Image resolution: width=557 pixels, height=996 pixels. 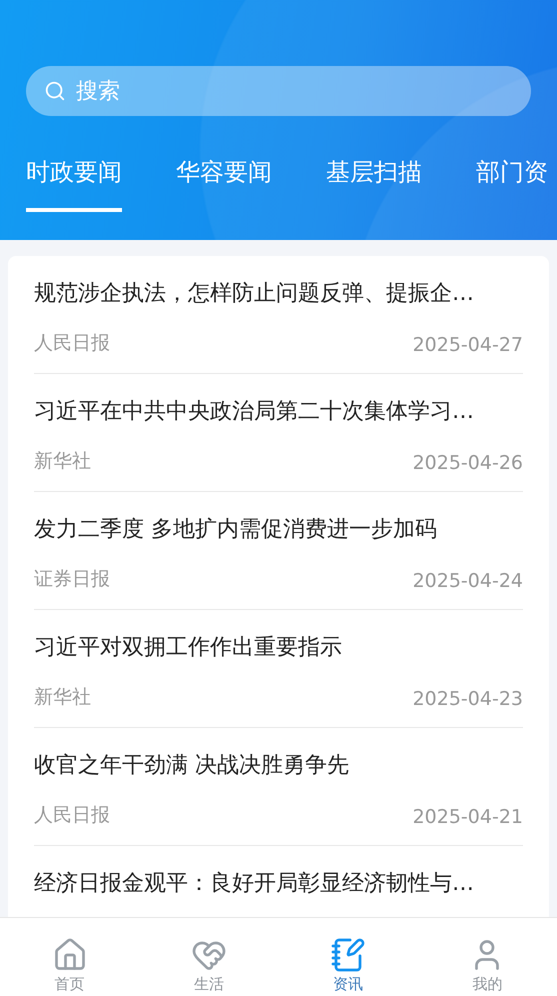 What do you see at coordinates (278, 529) in the screenshot?
I see `news-title: 发力二季度 多地扩内需促消费进一步加码` at bounding box center [278, 529].